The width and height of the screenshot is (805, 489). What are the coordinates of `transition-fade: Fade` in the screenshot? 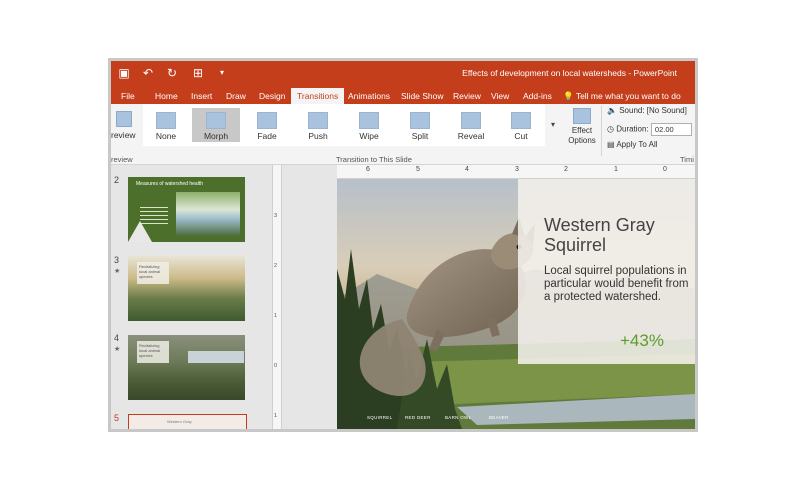 It's located at (267, 125).